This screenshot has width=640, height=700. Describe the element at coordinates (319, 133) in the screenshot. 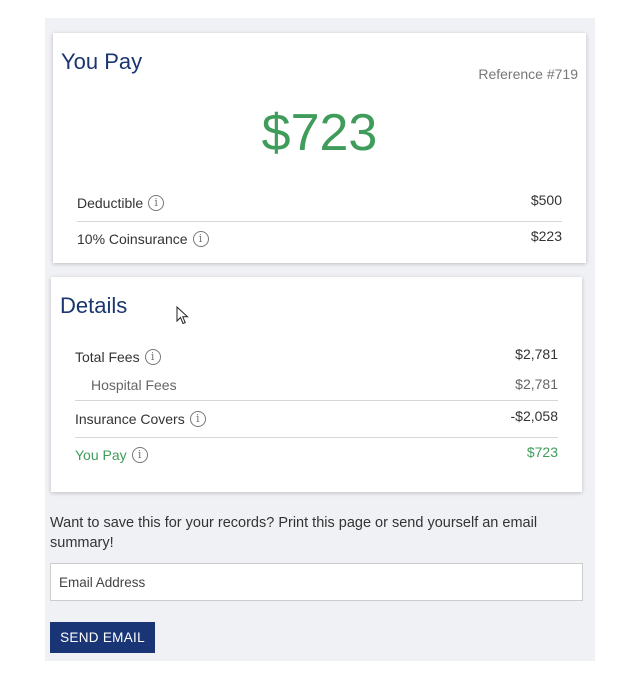

I see `you-pay-total: $723` at that location.